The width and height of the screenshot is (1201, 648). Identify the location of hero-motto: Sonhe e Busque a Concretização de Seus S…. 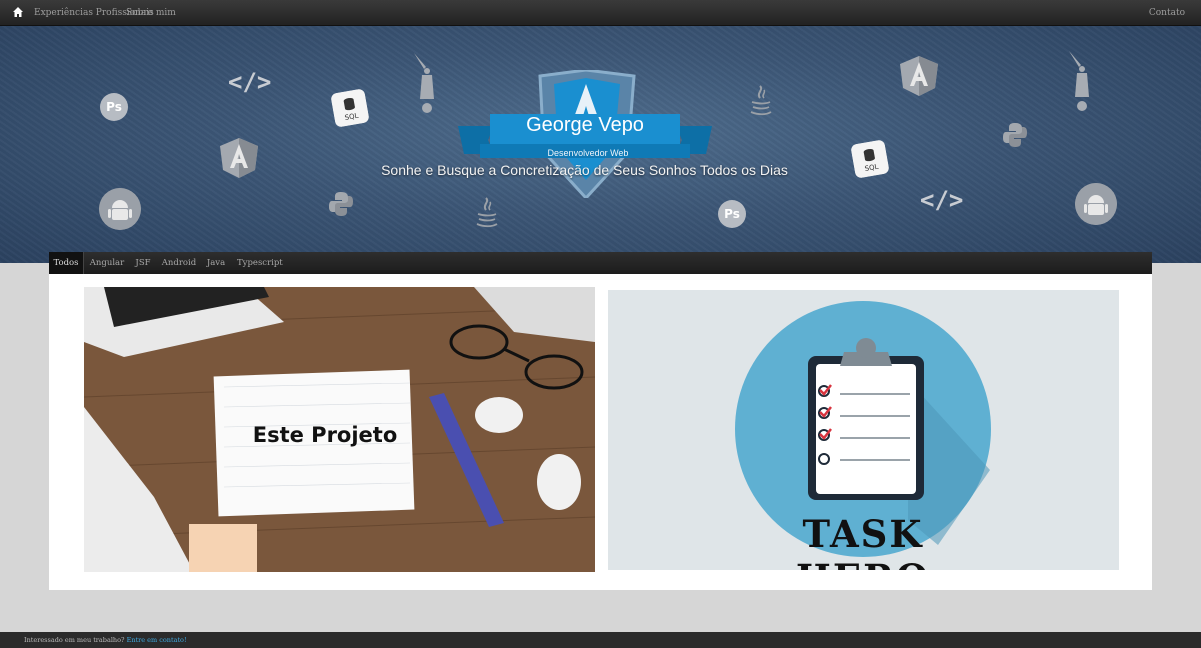
(584, 170).